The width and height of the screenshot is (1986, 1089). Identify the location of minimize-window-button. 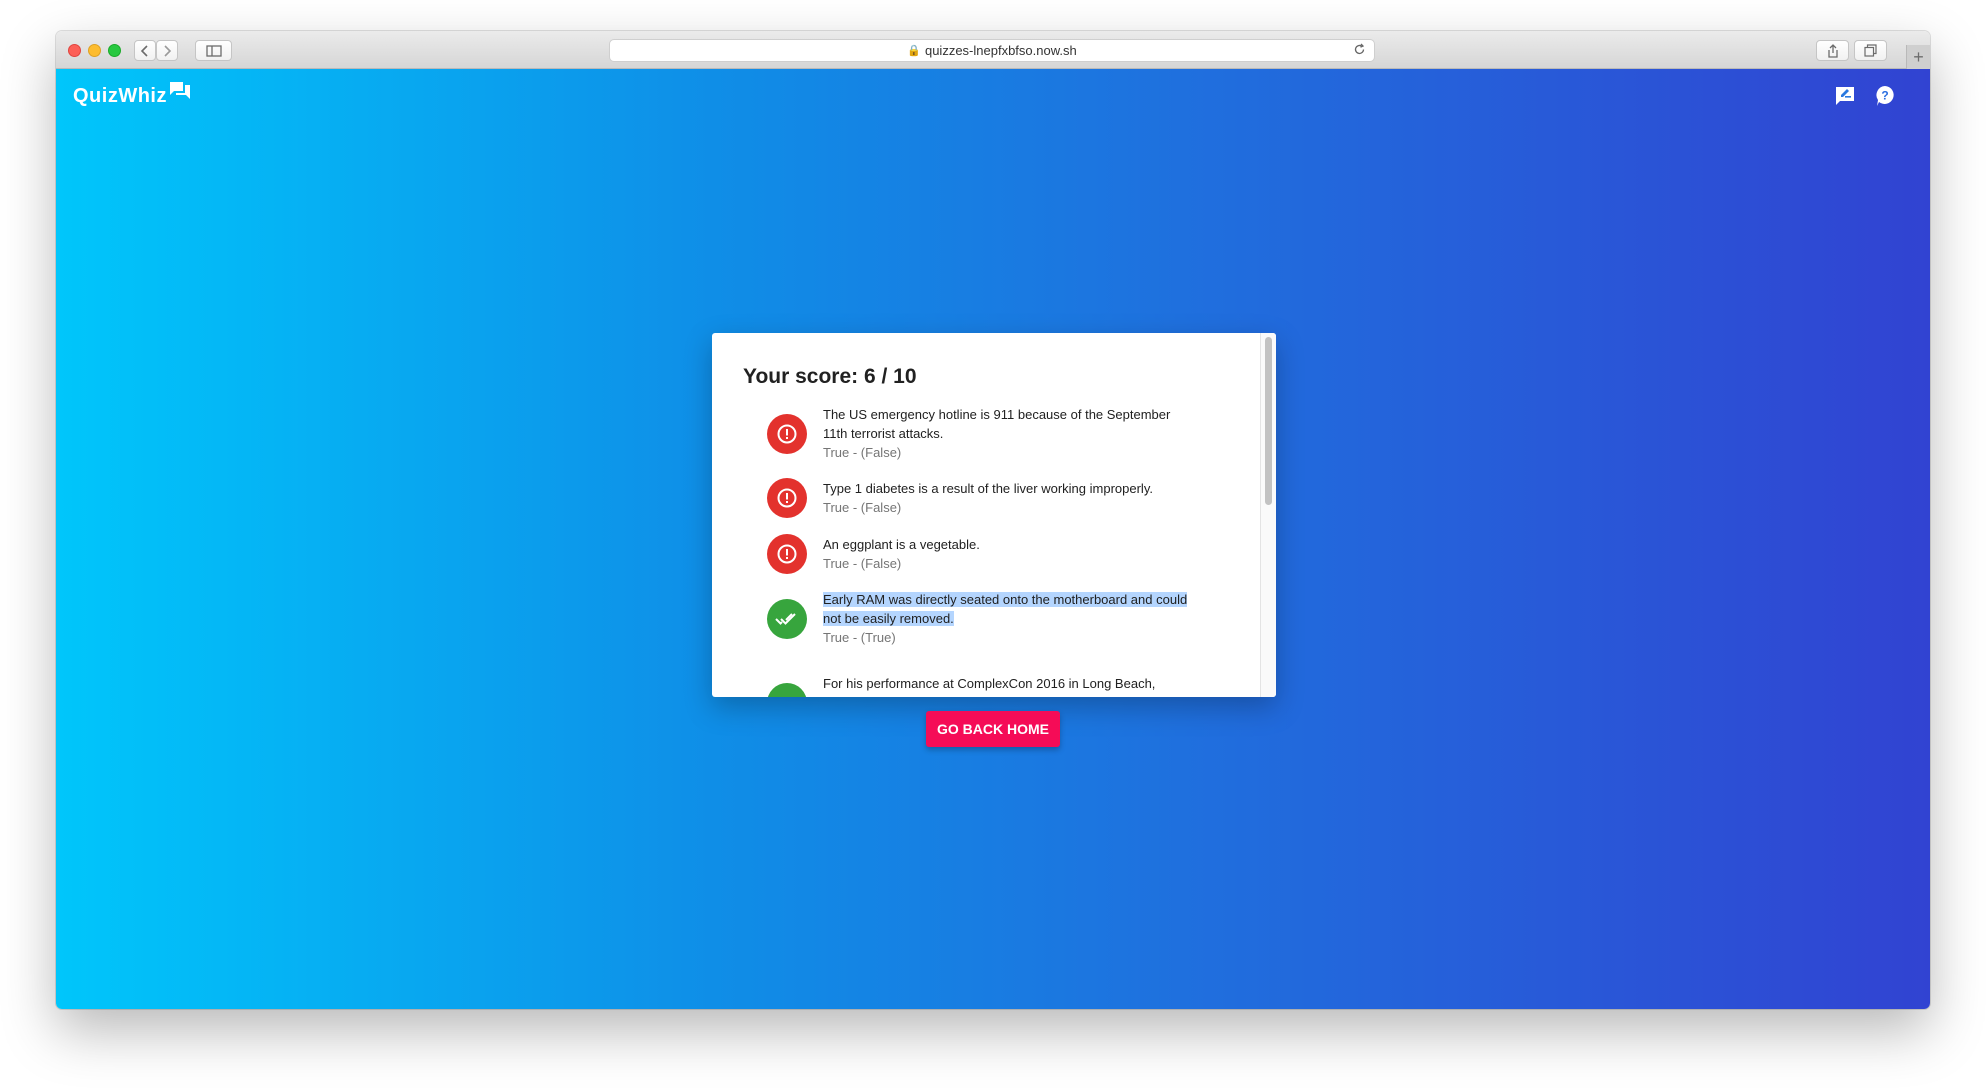
(94, 50).